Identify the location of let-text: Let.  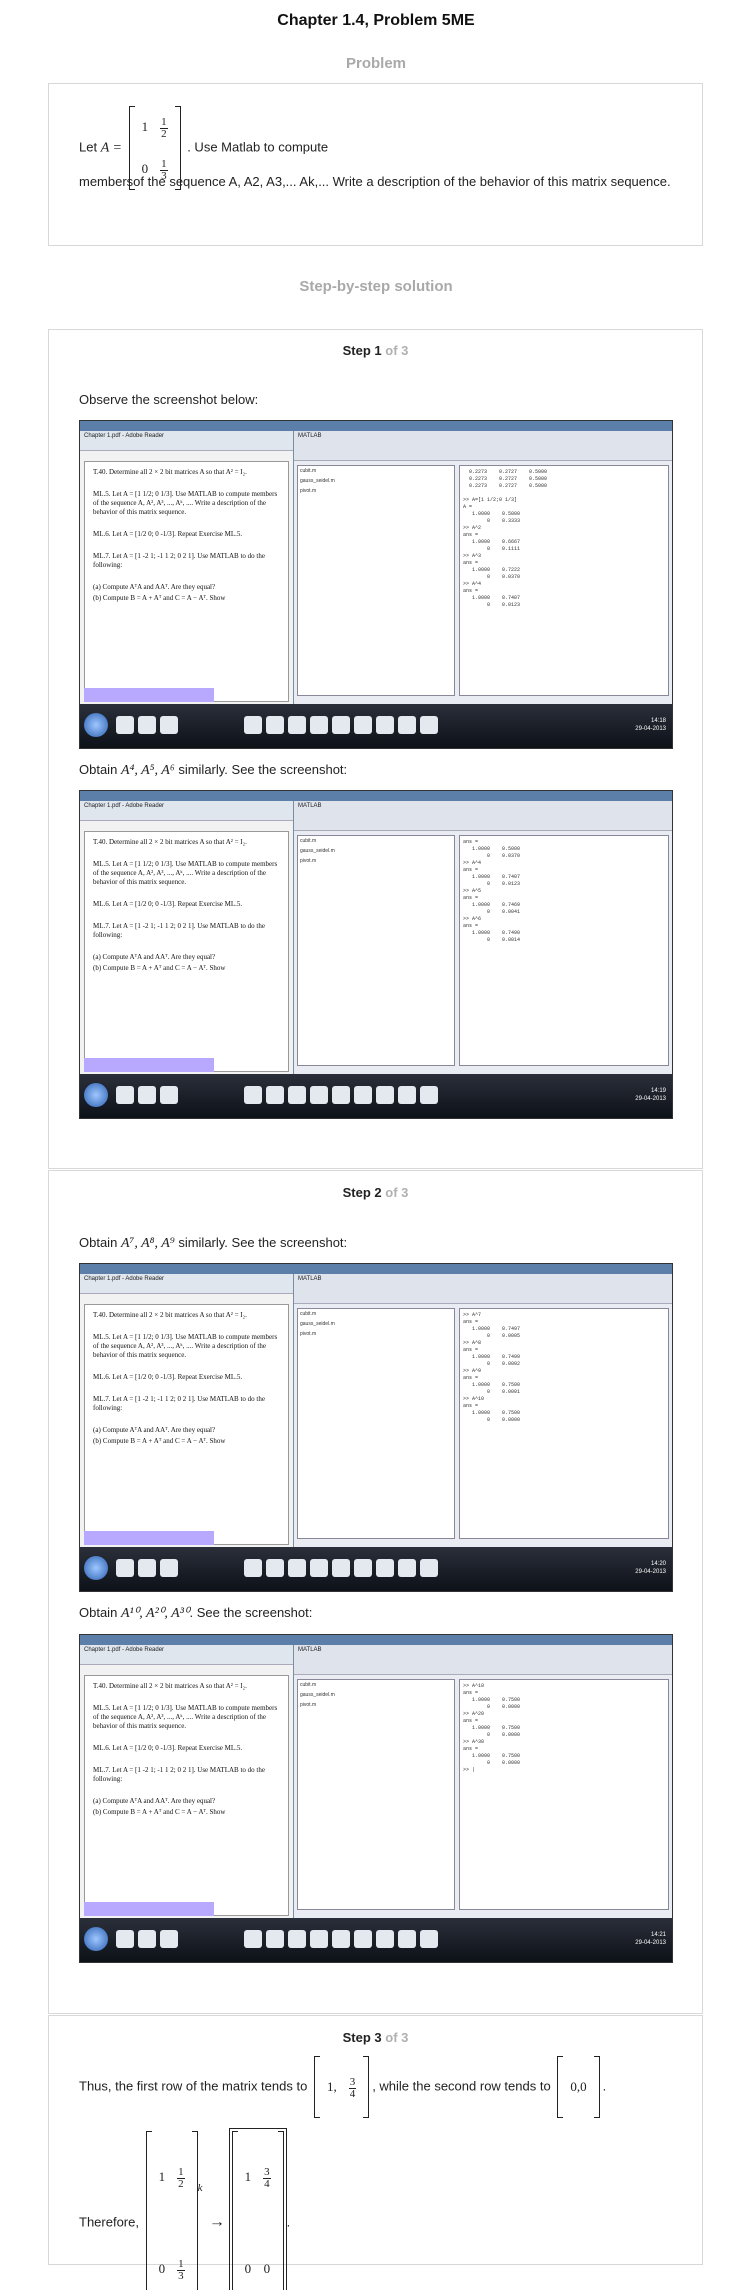
(88, 147).